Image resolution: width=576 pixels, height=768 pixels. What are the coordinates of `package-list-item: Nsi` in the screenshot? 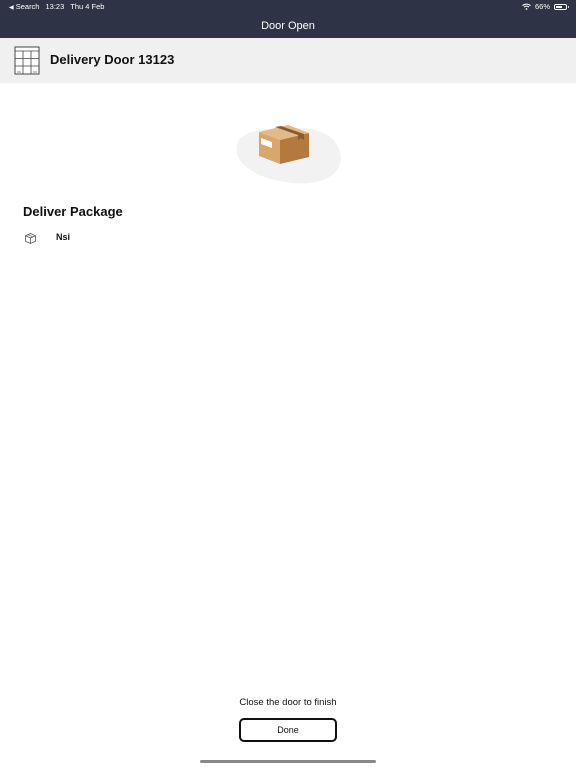 It's located at (47, 238).